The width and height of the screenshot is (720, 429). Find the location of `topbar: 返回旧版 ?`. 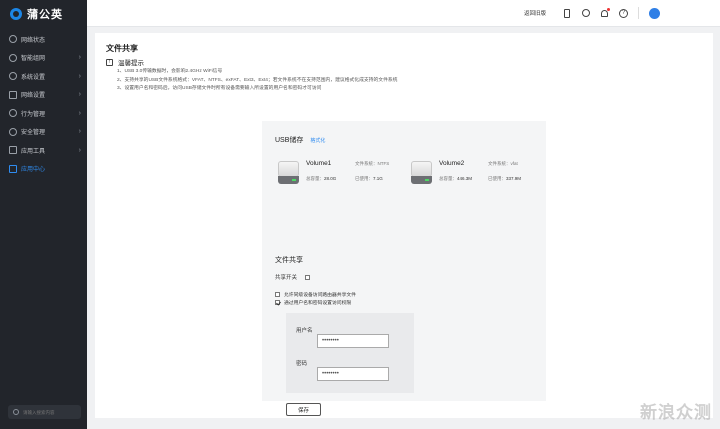

topbar: 返回旧版 ? is located at coordinates (403, 13).